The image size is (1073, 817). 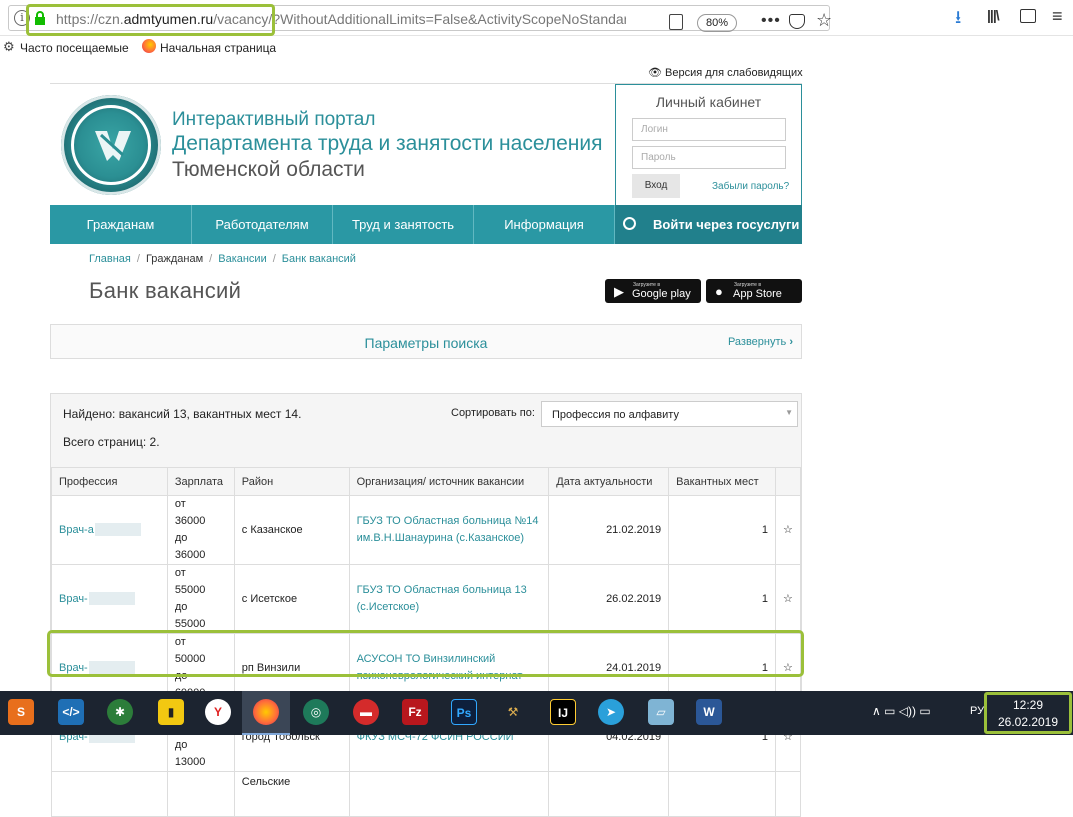 I want to click on breadcrumb-home: Главная, so click(x=110, y=259).